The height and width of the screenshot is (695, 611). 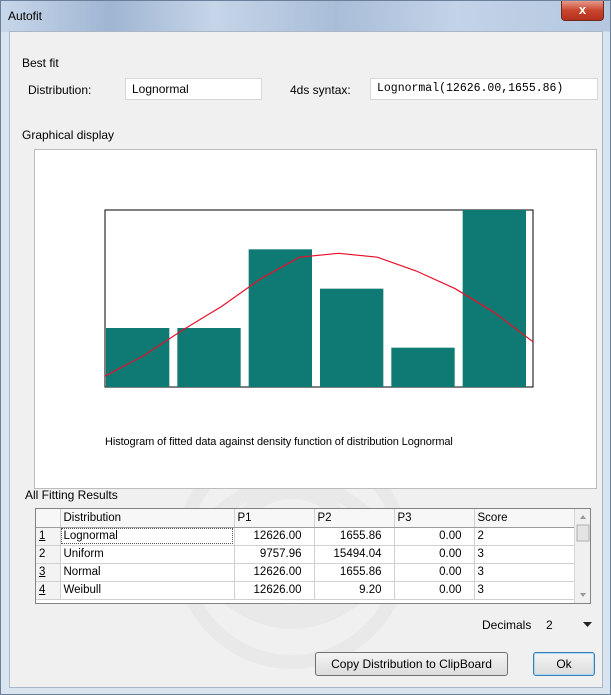 I want to click on table-row: 2 Uniform 9757.96 15494.04 0.00 3, so click(x=305, y=554).